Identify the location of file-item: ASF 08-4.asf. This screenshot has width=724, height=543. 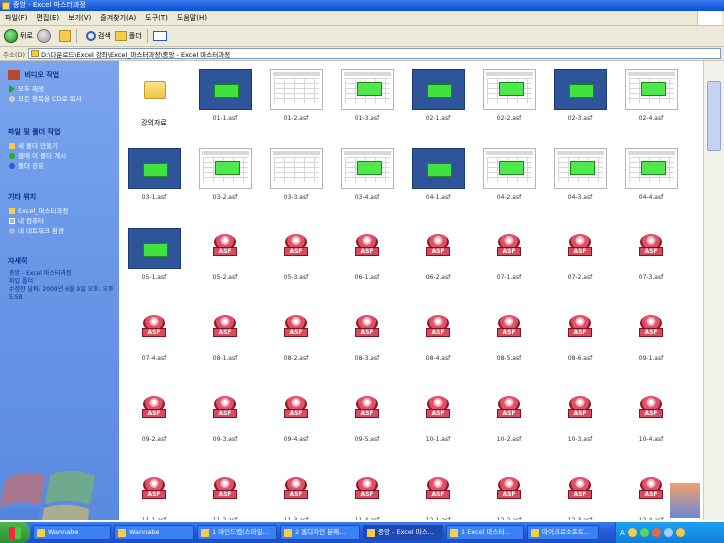
(438, 341).